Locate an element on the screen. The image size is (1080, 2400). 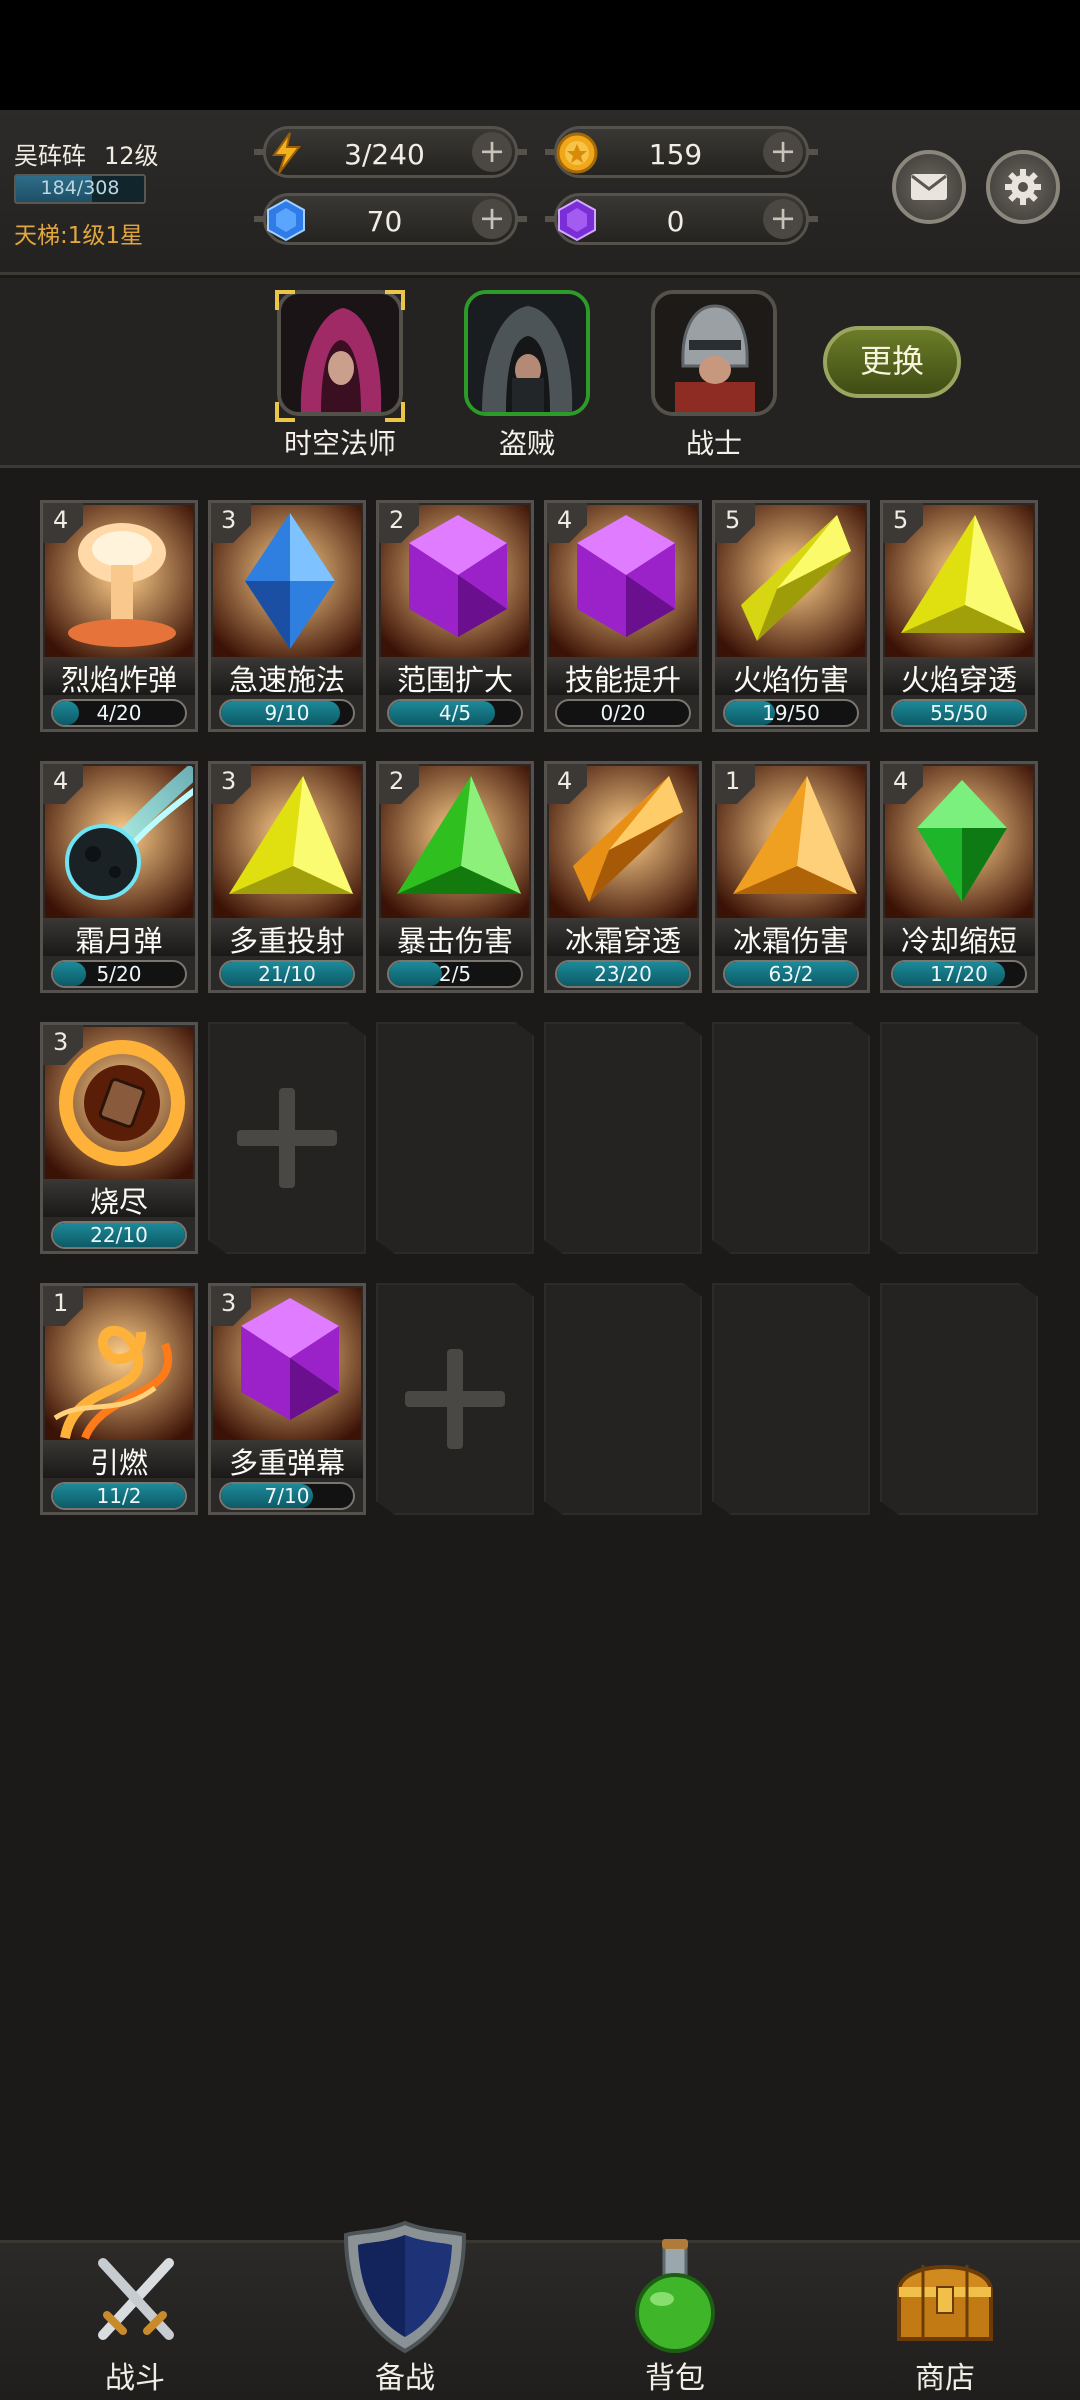
energy-add-button: + is located at coordinates (492, 152).